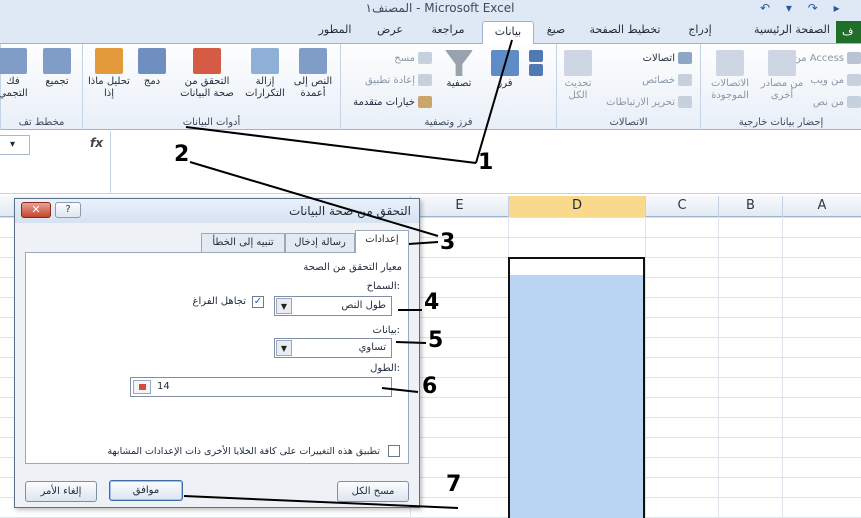 The width and height of the screenshot is (861, 518). I want to click on from-text-button: من نص, so click(837, 102).